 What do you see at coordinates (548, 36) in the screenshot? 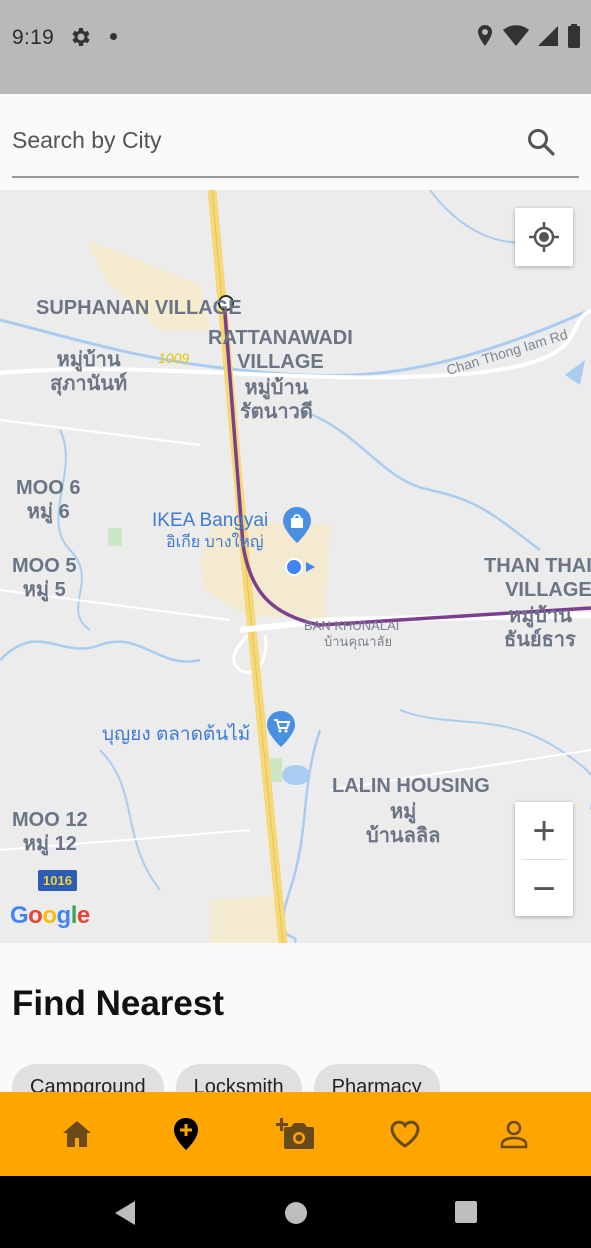
I see `signal-icon` at bounding box center [548, 36].